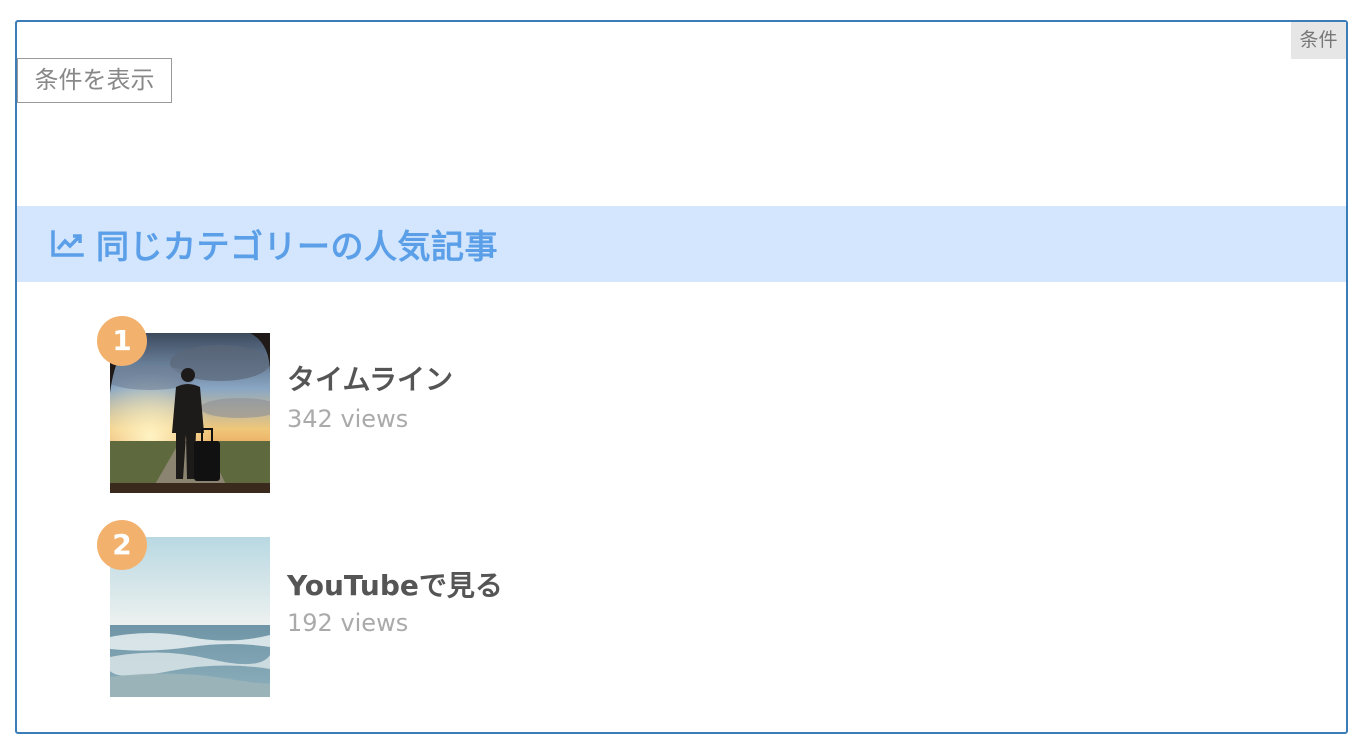 Image resolution: width=1370 pixels, height=734 pixels. Describe the element at coordinates (297, 246) in the screenshot. I see `popular-articles-title: 同じカテゴリーの人気記事` at that location.